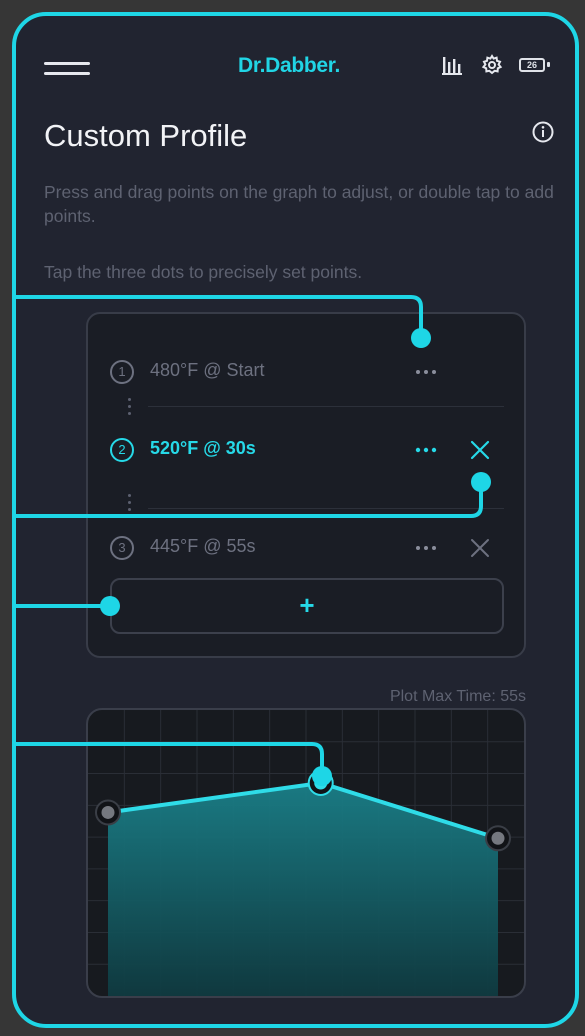 The height and width of the screenshot is (1036, 585). I want to click on gear-icon, so click(492, 65).